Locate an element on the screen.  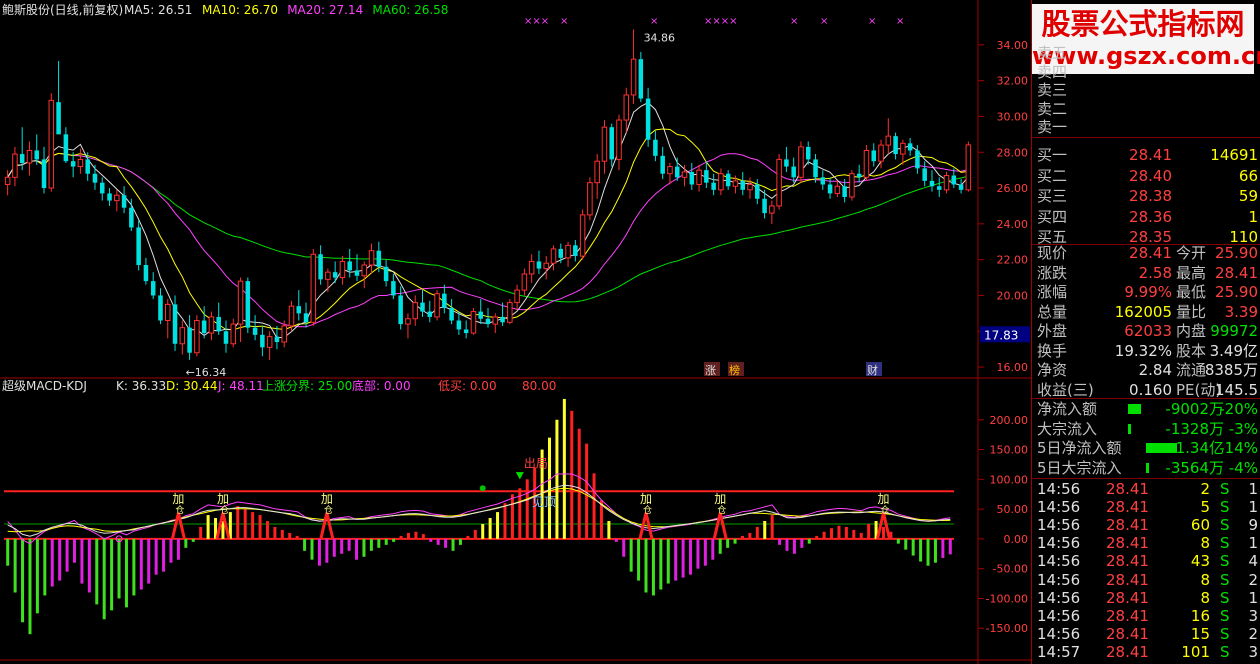
tick-row: 14:56 28.41 8 S 2 is located at coordinates (1146, 580).